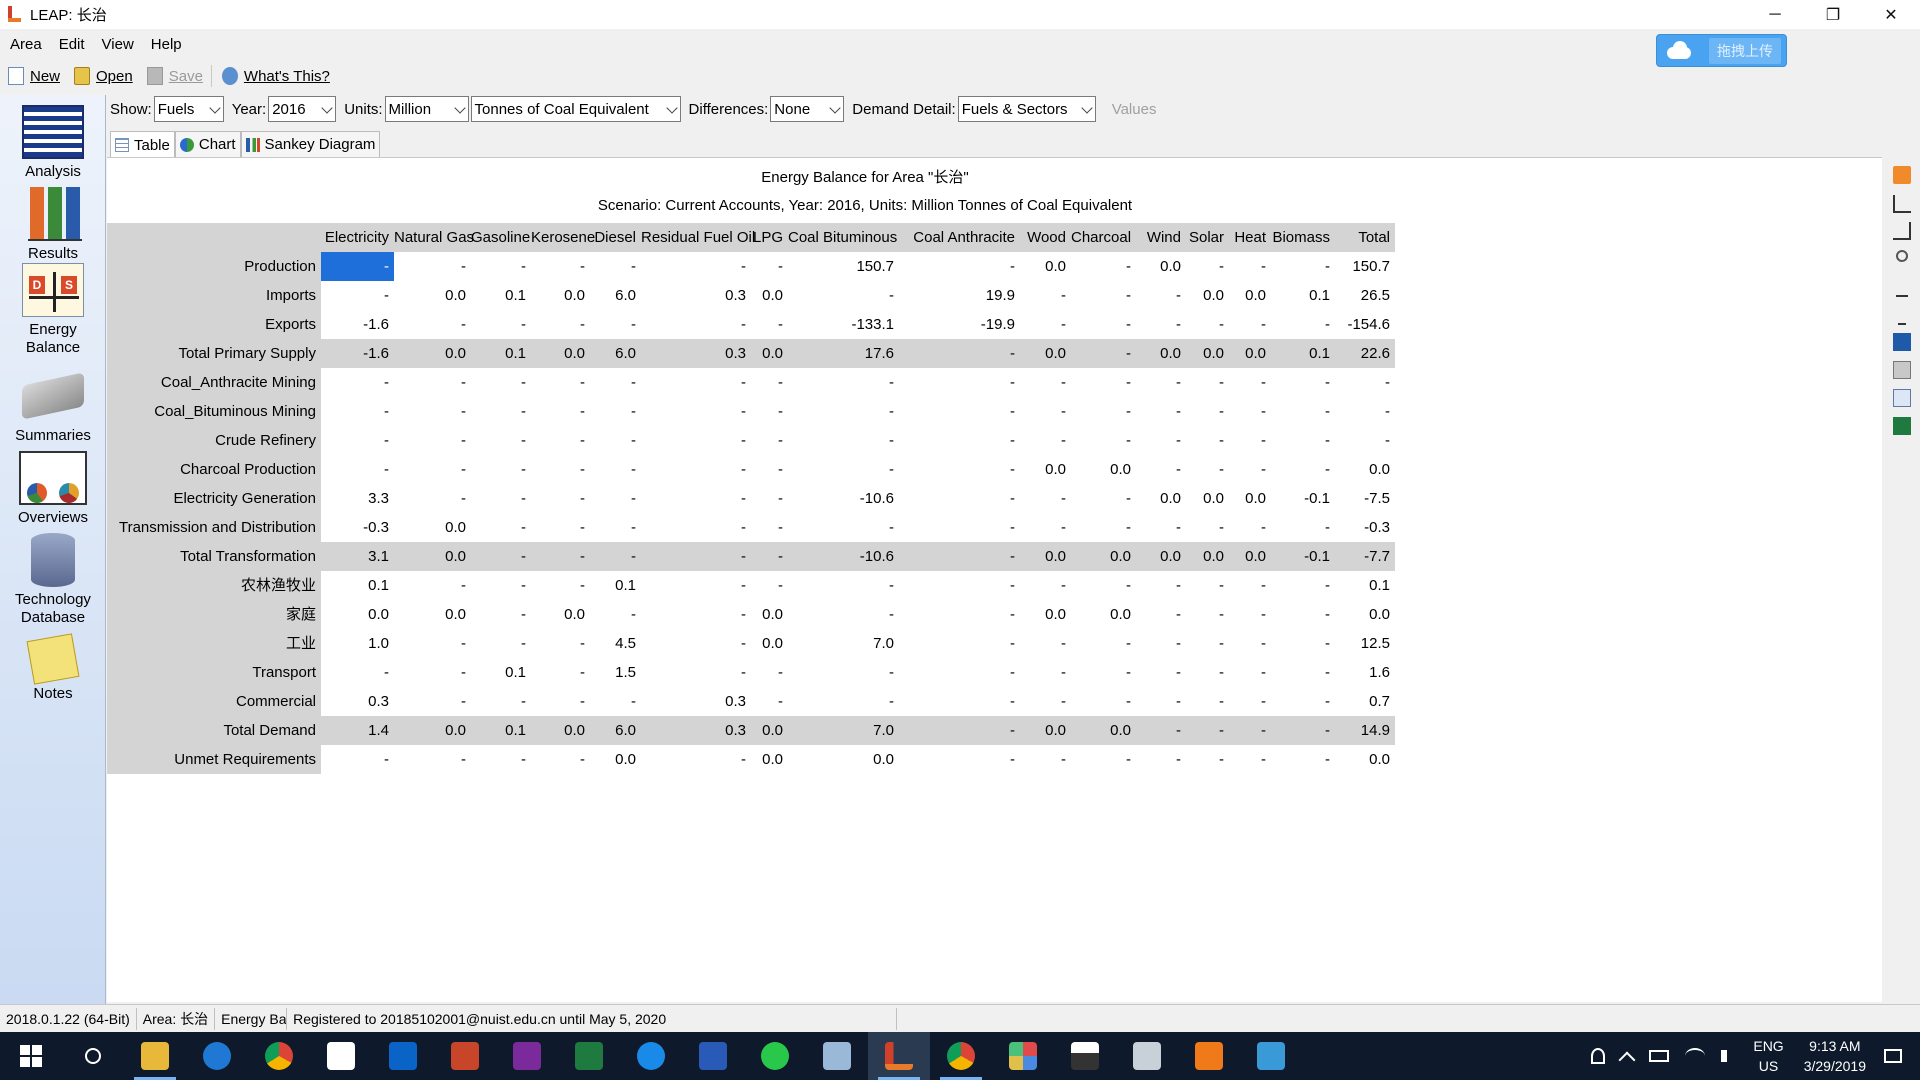 This screenshot has width=1920, height=1080. What do you see at coordinates (1365, 556) in the screenshot?
I see `table-cell: -7.7` at bounding box center [1365, 556].